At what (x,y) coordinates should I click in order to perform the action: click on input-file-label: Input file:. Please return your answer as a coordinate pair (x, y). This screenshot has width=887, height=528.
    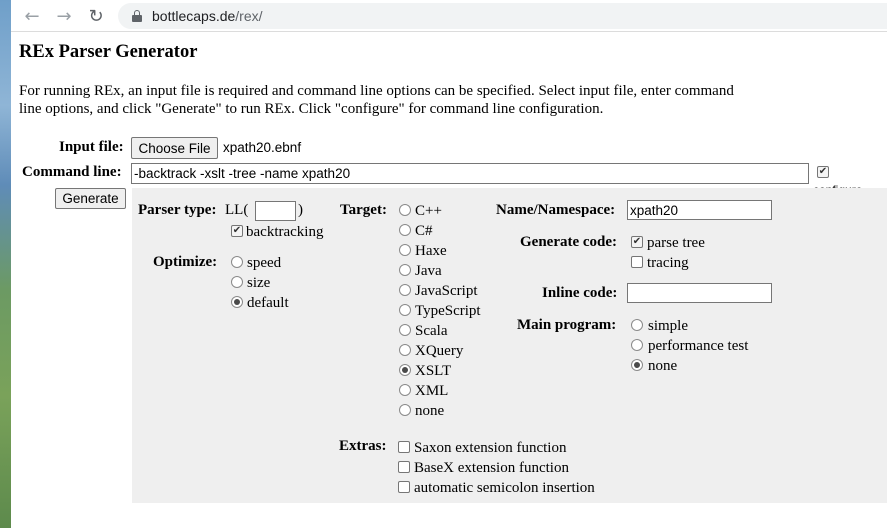
    Looking at the image, I should click on (91, 147).